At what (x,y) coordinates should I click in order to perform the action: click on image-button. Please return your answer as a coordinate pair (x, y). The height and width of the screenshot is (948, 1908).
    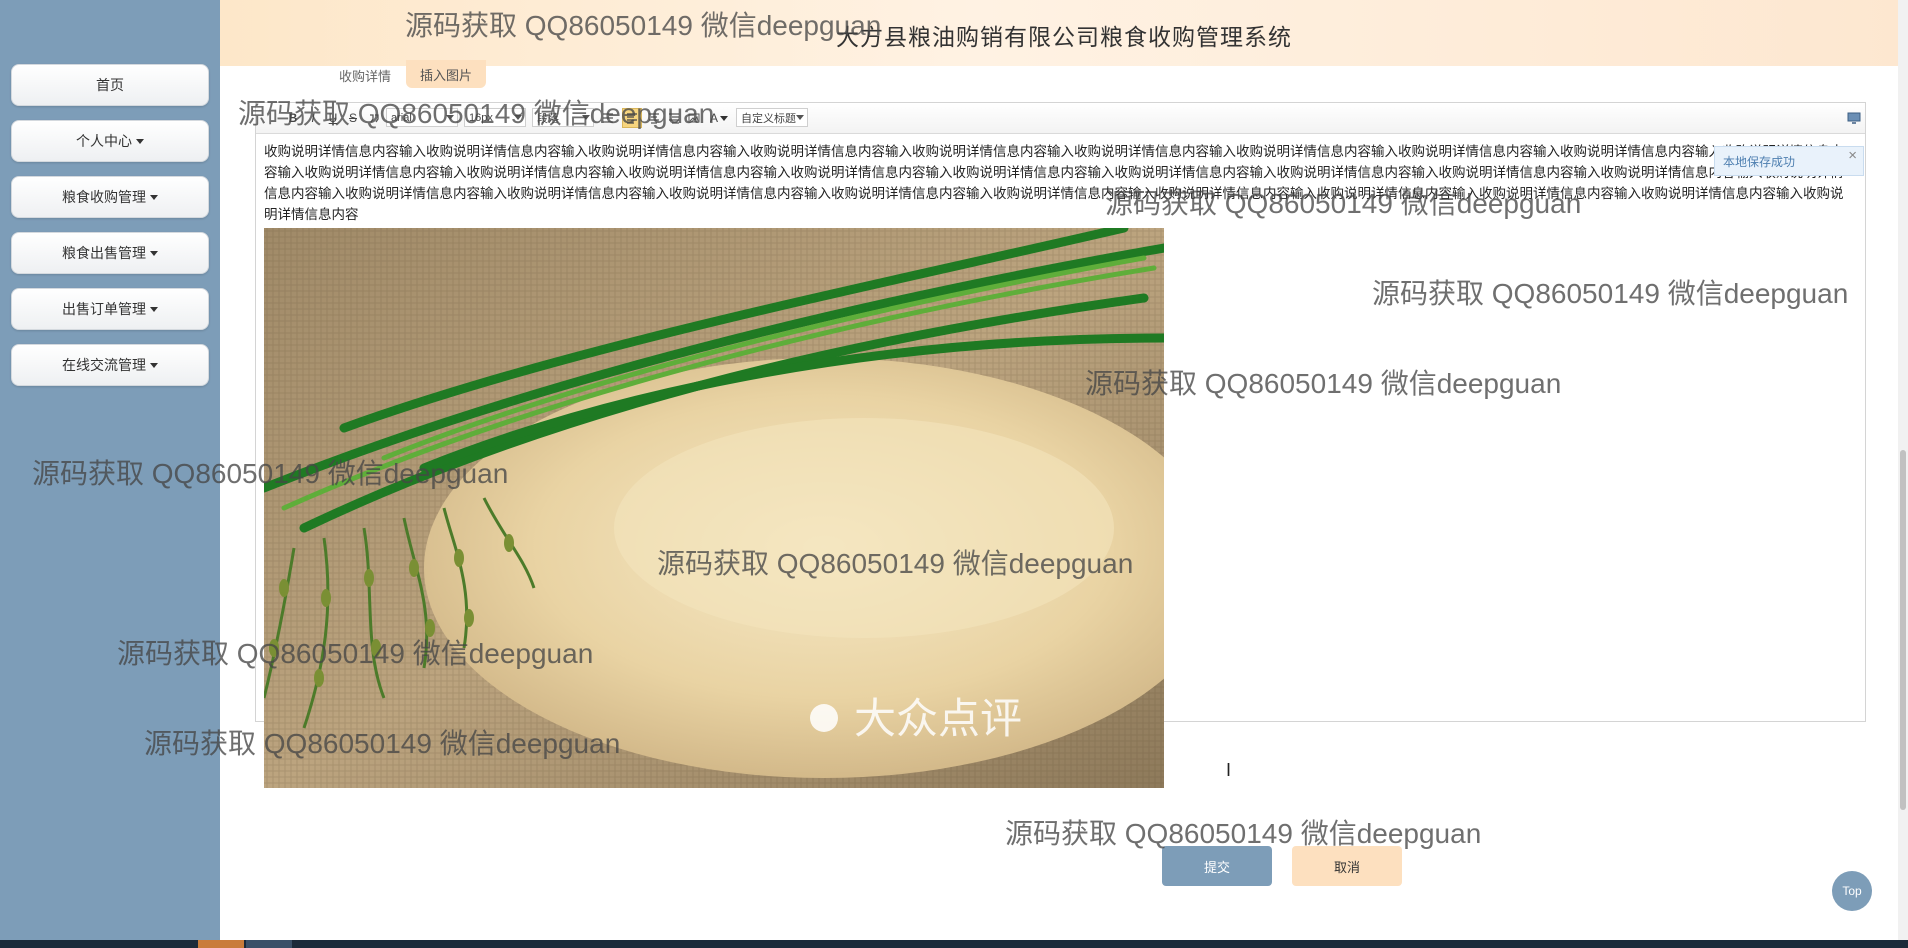
    Looking at the image, I should click on (694, 118).